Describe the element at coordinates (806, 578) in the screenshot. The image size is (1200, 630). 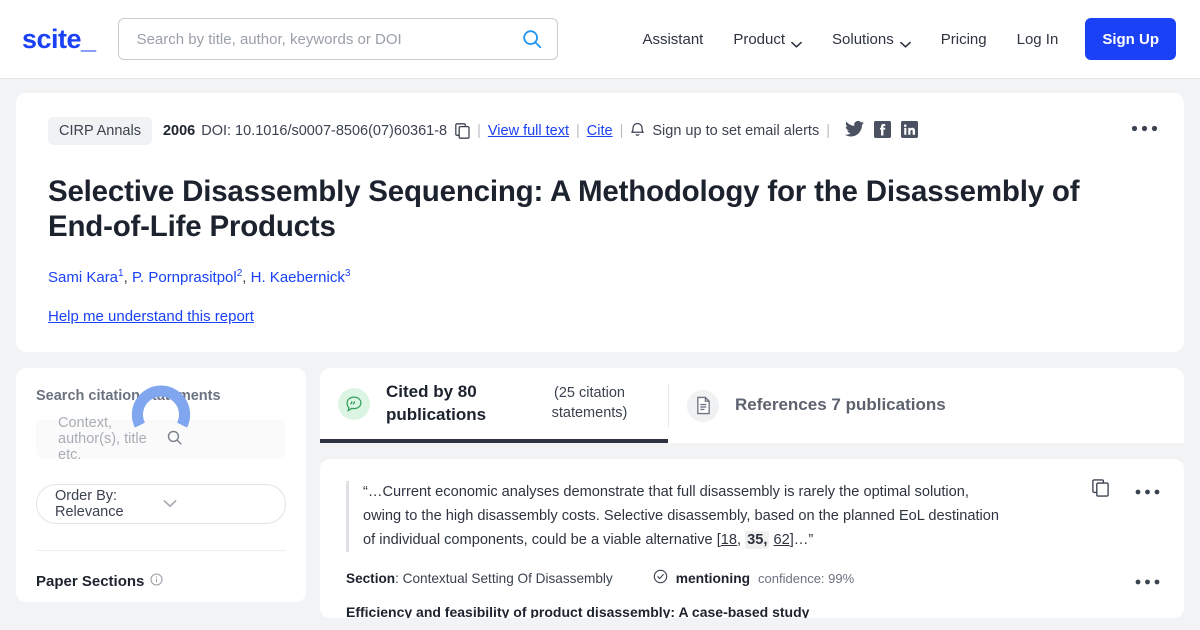
I see `confidence-value: confidence: 99%` at that location.